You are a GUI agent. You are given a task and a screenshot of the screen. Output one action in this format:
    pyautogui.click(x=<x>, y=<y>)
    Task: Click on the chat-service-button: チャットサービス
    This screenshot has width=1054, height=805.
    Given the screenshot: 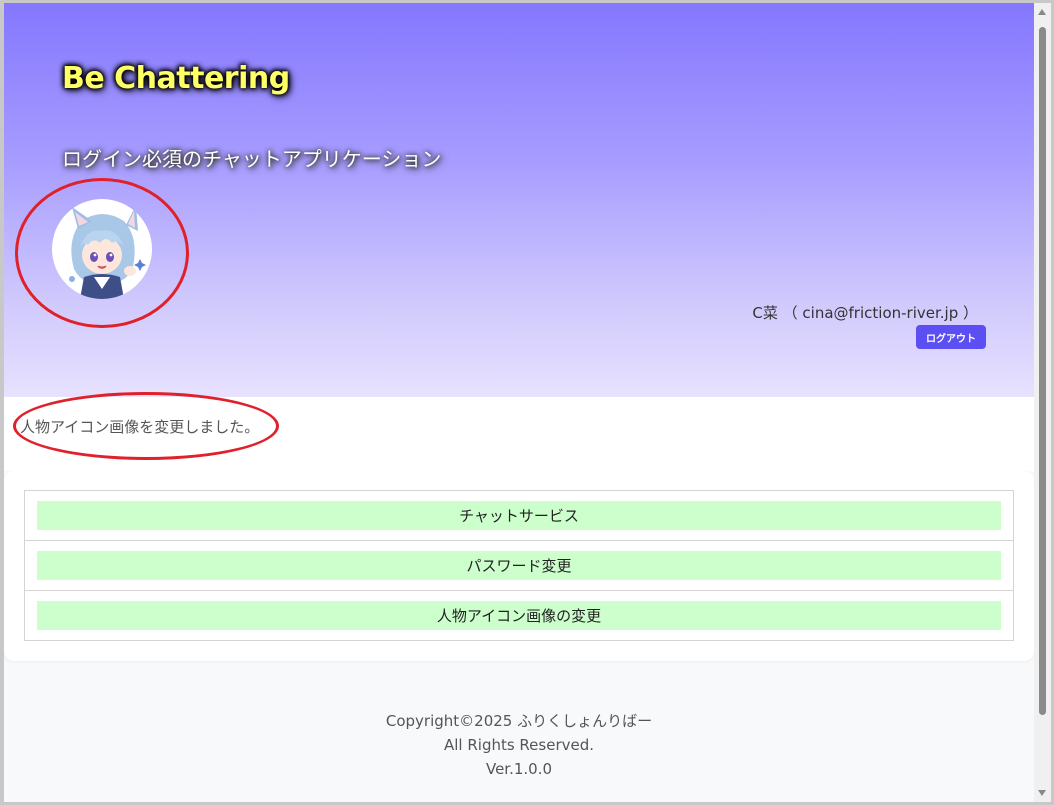 What is the action you would take?
    pyautogui.click(x=519, y=515)
    